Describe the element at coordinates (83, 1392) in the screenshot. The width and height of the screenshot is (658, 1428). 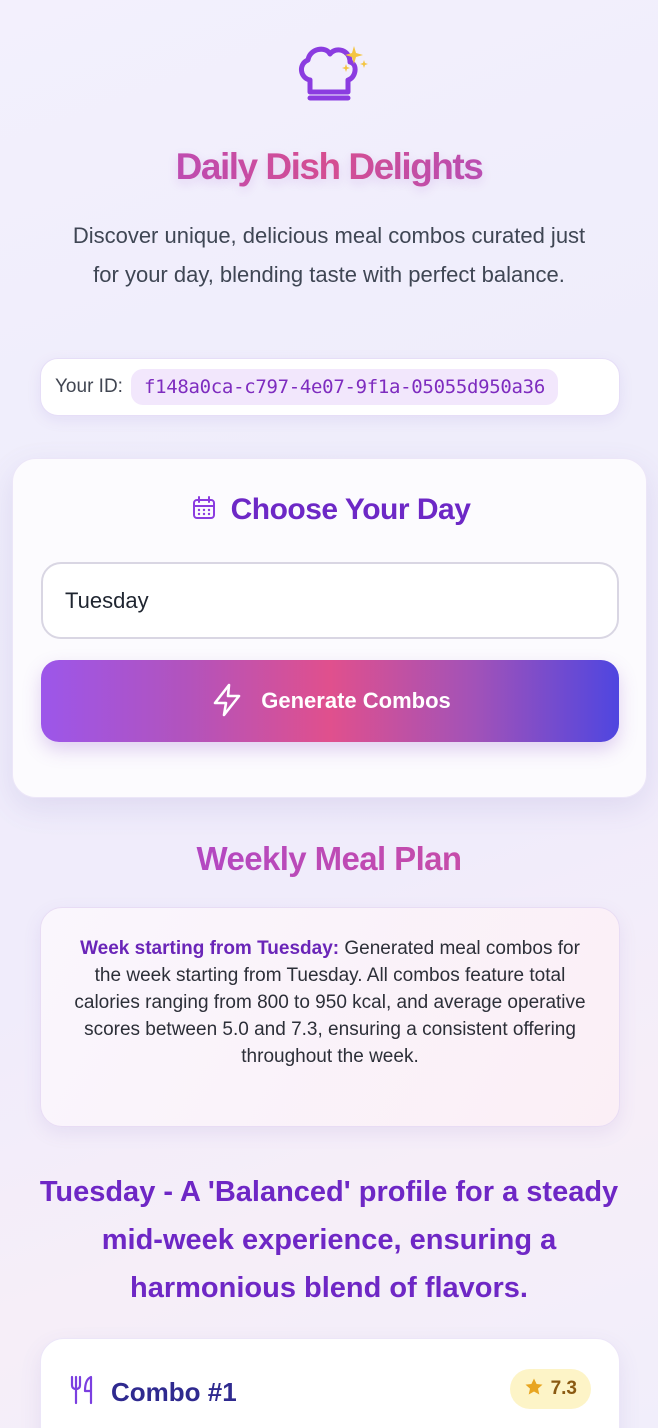
I see `utensils-icon` at that location.